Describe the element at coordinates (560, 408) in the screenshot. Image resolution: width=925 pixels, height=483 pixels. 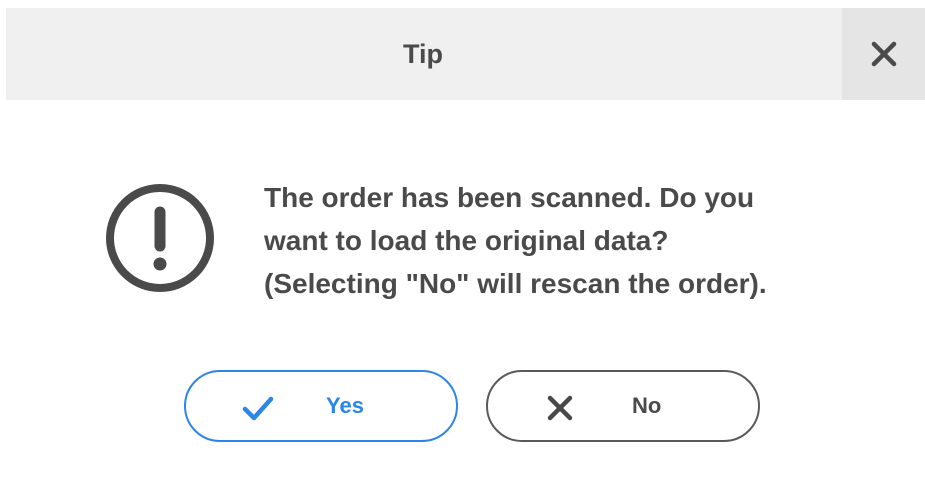
I see `x-icon` at that location.